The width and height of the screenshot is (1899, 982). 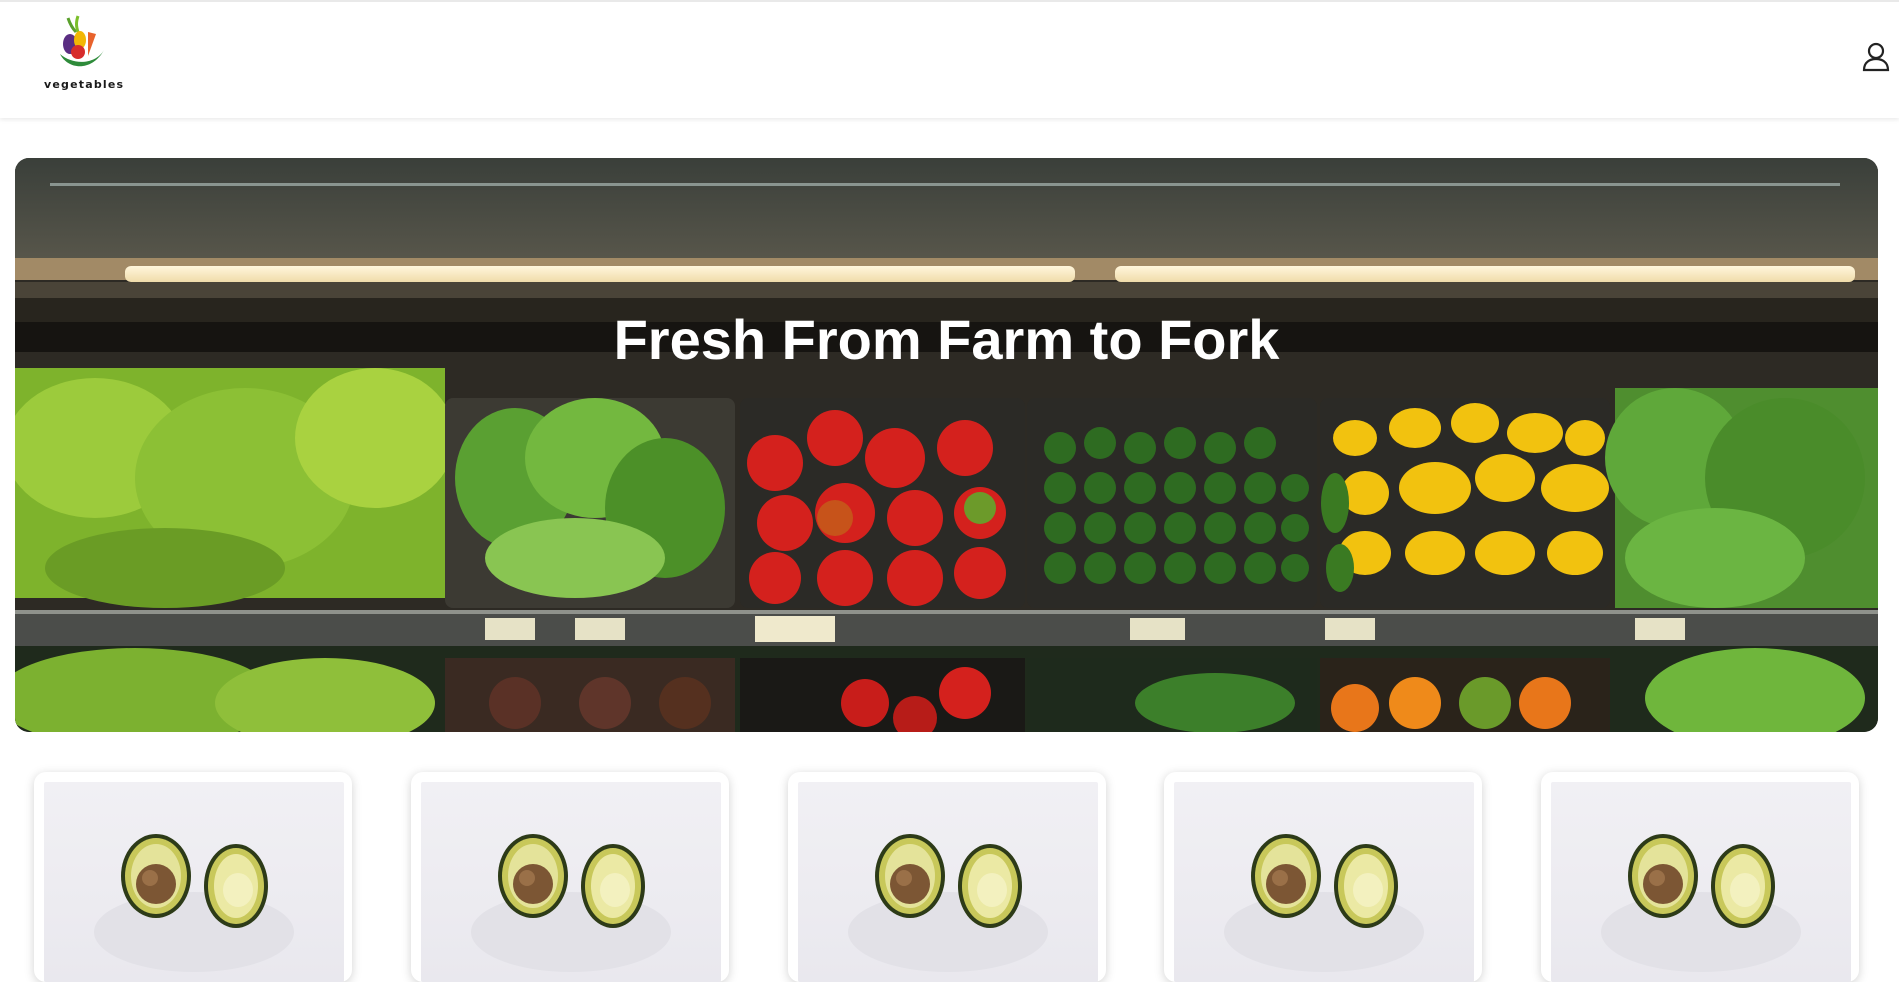 I want to click on logo: vegetables, so click(x=84, y=55).